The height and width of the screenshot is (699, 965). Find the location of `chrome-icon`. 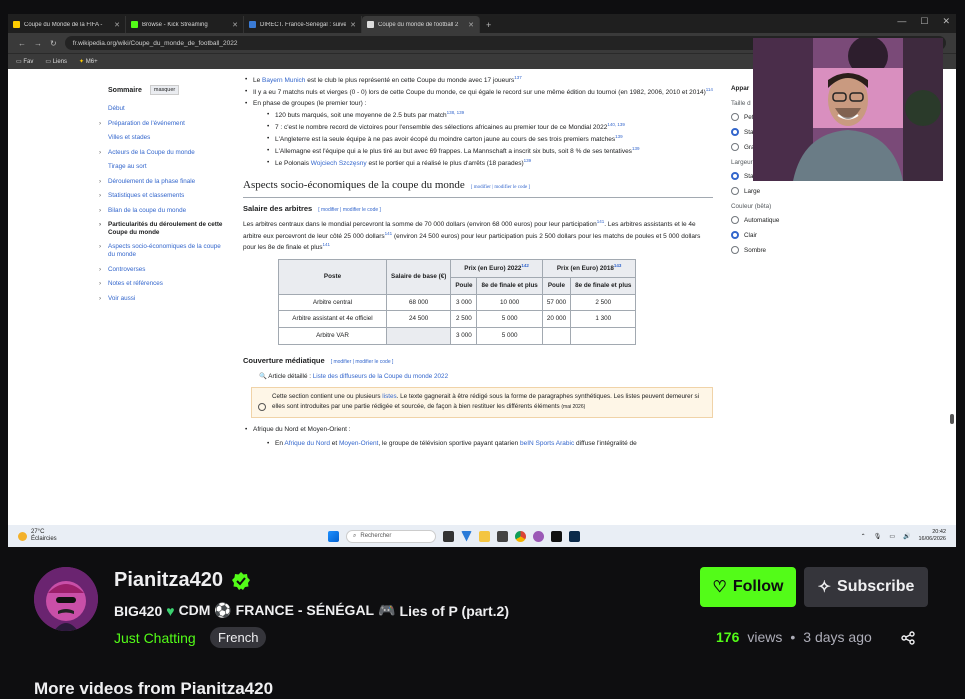

chrome-icon is located at coordinates (520, 536).